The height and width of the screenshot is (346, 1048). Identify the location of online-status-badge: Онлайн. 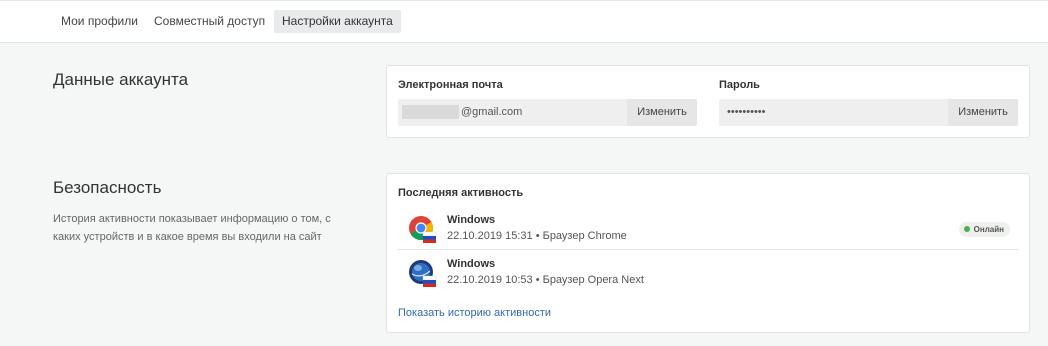
(984, 229).